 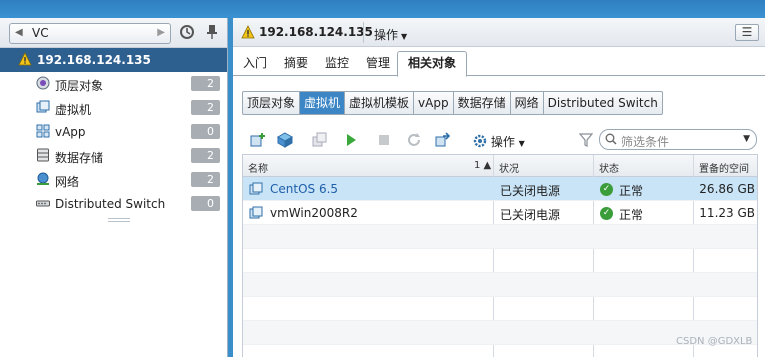 I want to click on tab-related-objects: 相关对象, so click(x=432, y=64).